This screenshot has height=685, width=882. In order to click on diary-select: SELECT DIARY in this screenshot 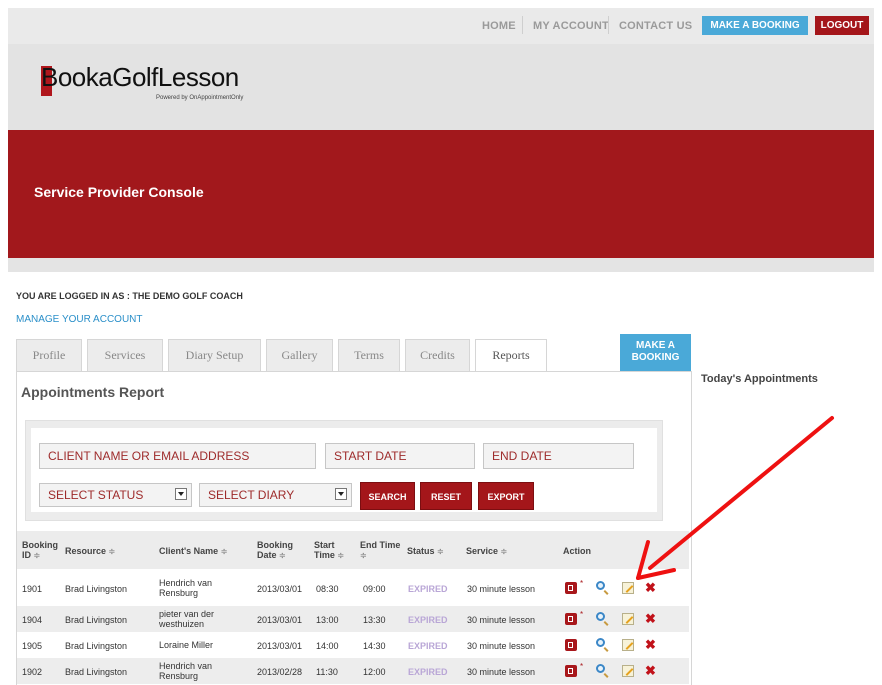, I will do `click(275, 495)`.